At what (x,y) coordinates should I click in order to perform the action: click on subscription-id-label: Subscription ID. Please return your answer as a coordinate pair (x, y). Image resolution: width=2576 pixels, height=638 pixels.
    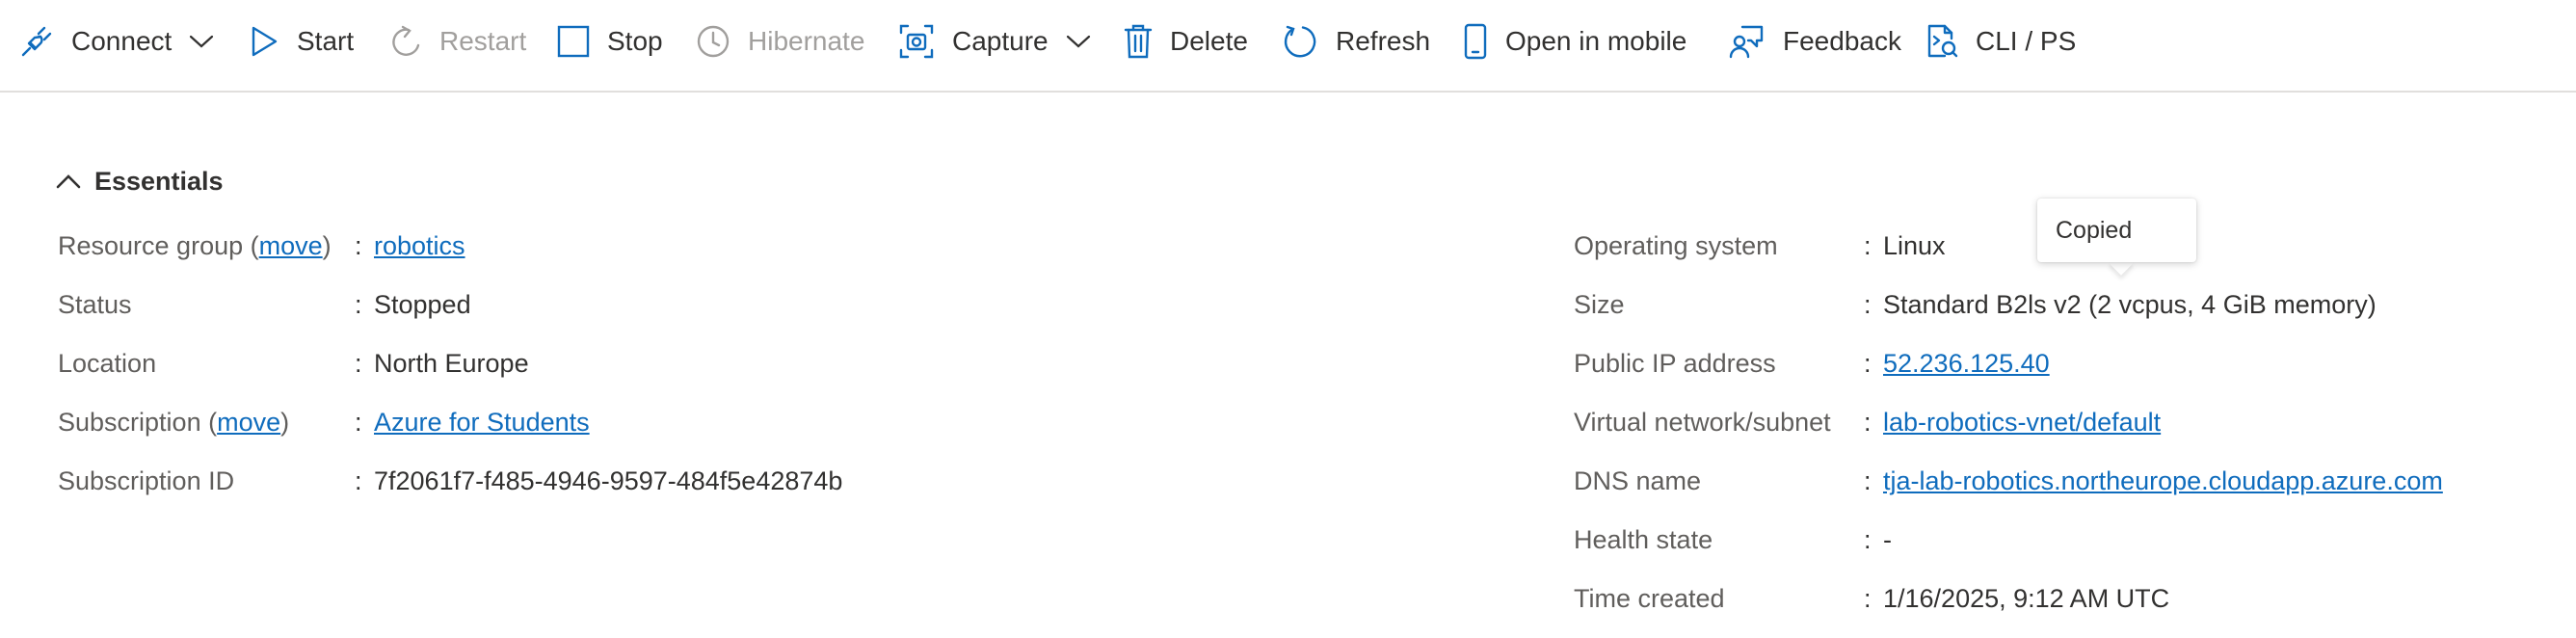
    Looking at the image, I should click on (146, 480).